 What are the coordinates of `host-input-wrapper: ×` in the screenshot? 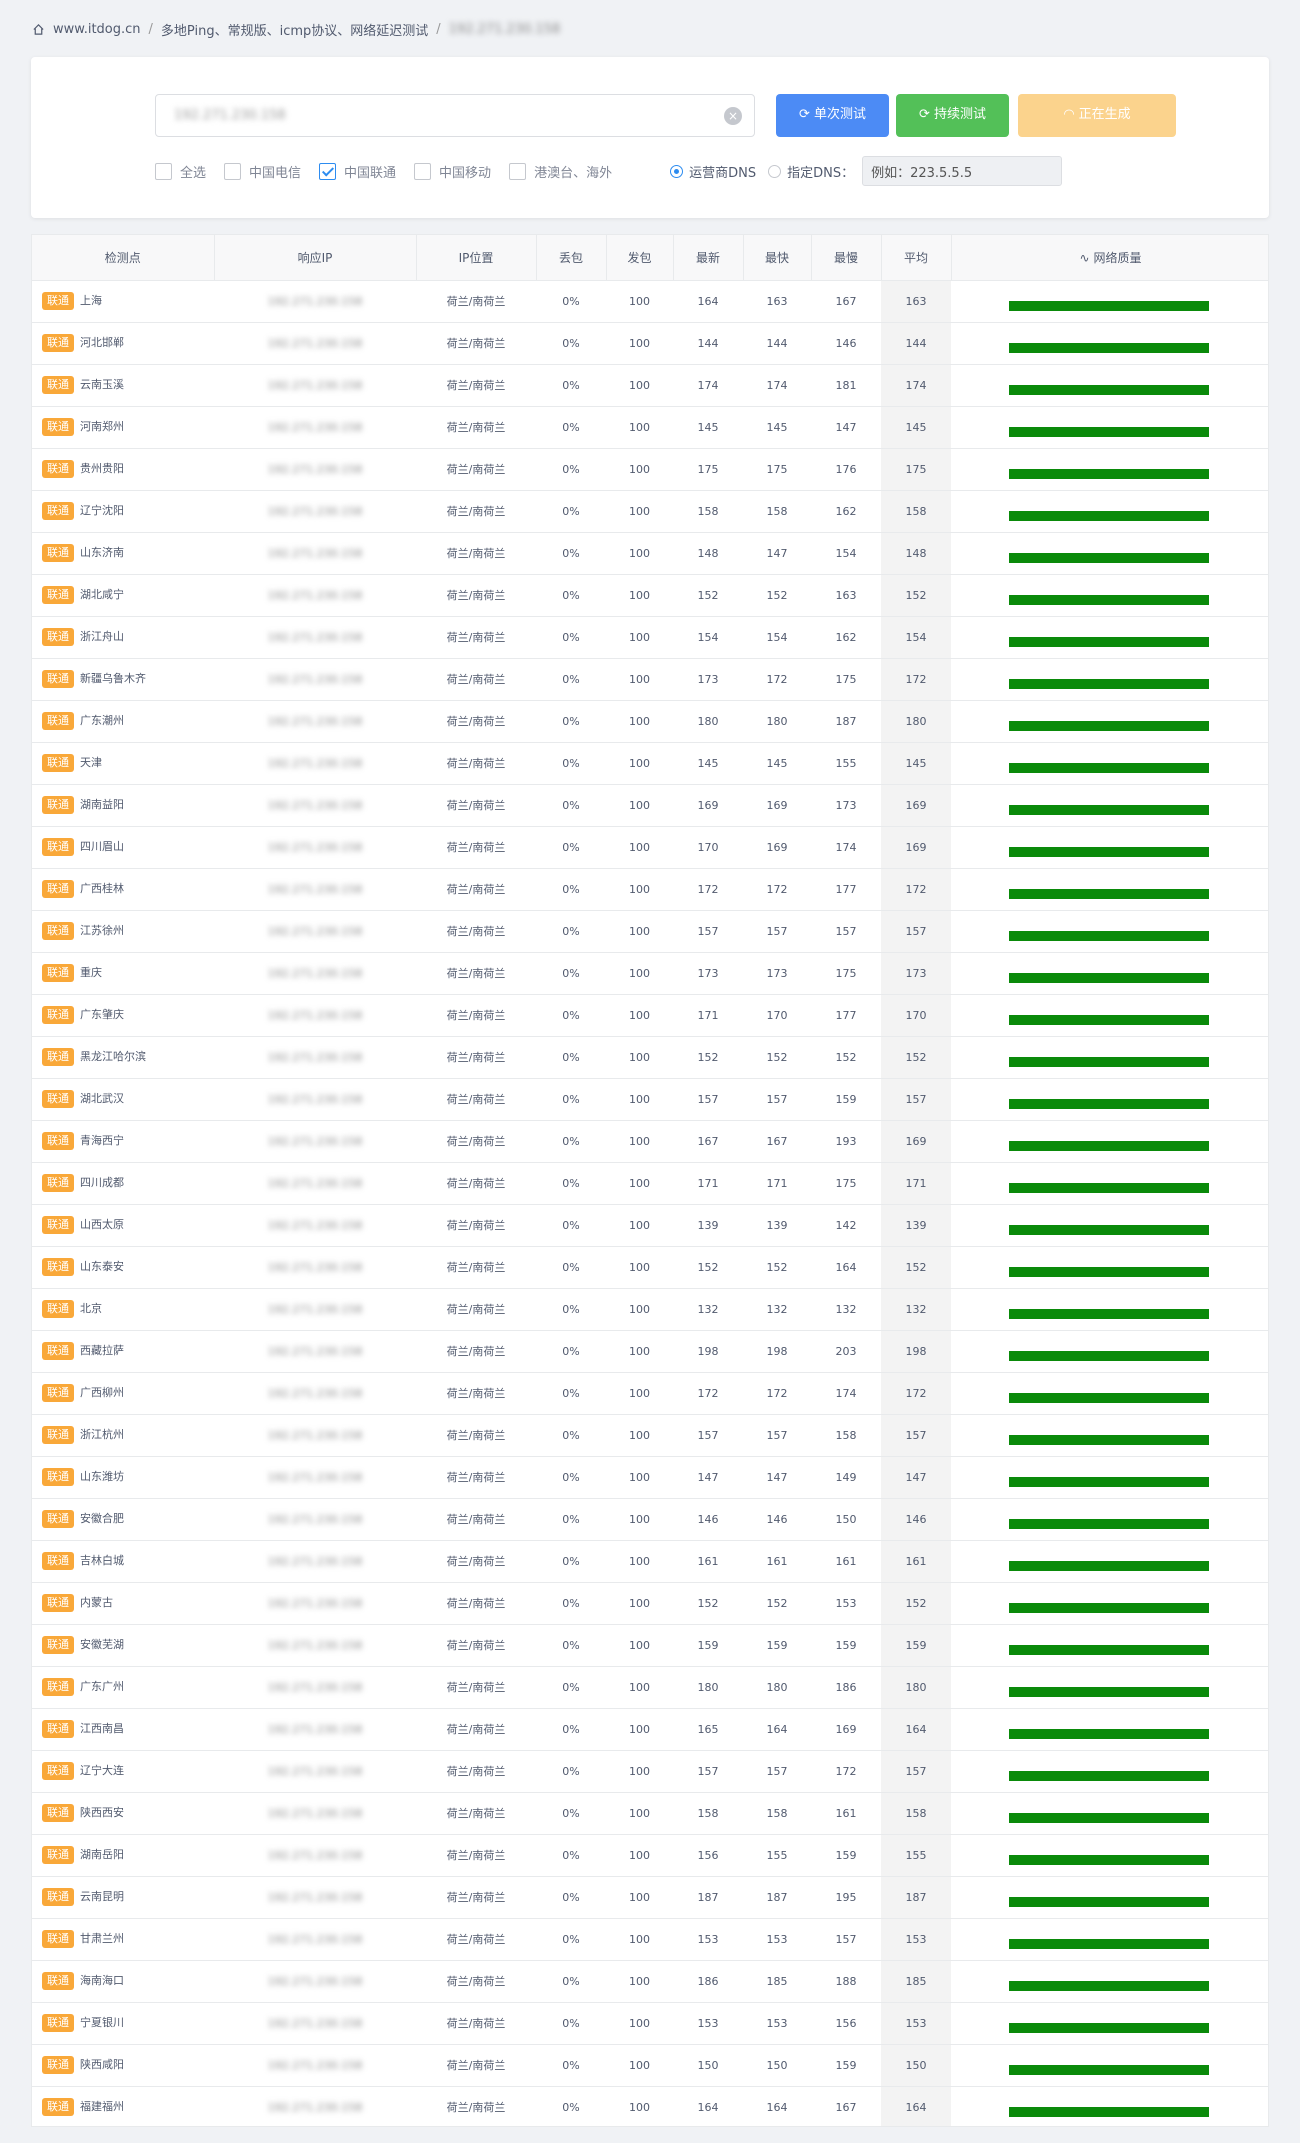 It's located at (455, 115).